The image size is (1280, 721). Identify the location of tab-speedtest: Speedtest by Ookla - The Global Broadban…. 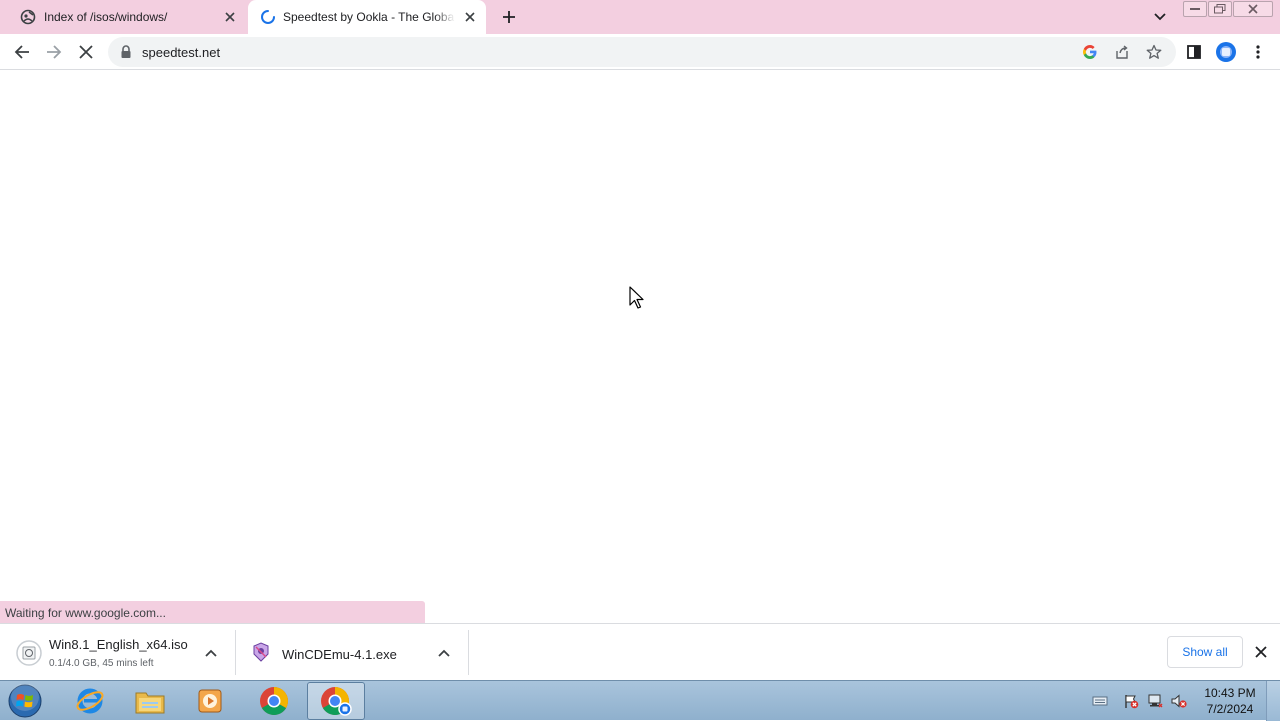
(367, 17).